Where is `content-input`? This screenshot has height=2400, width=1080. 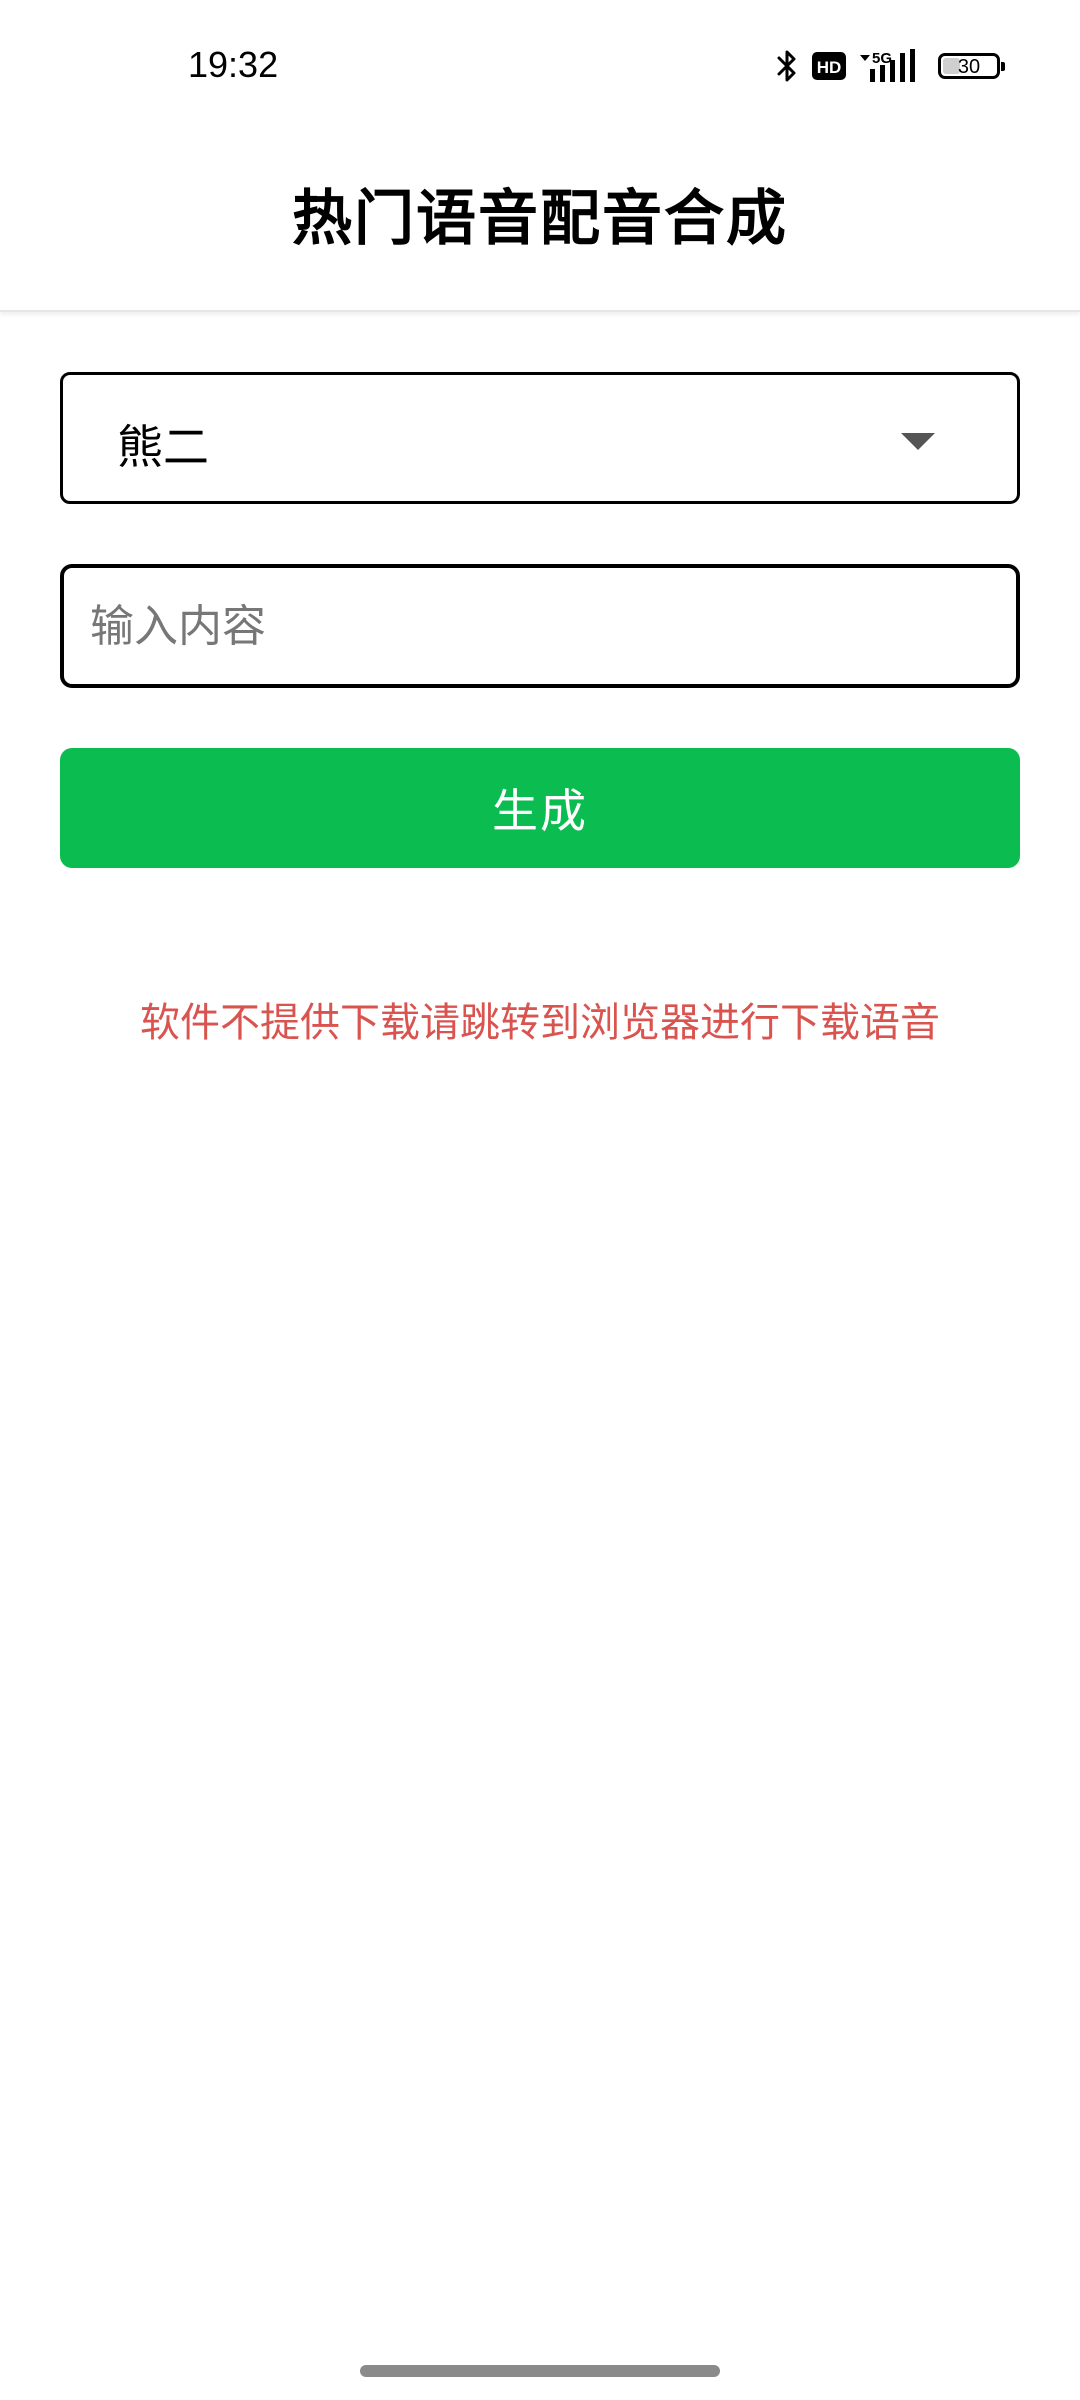 content-input is located at coordinates (540, 626).